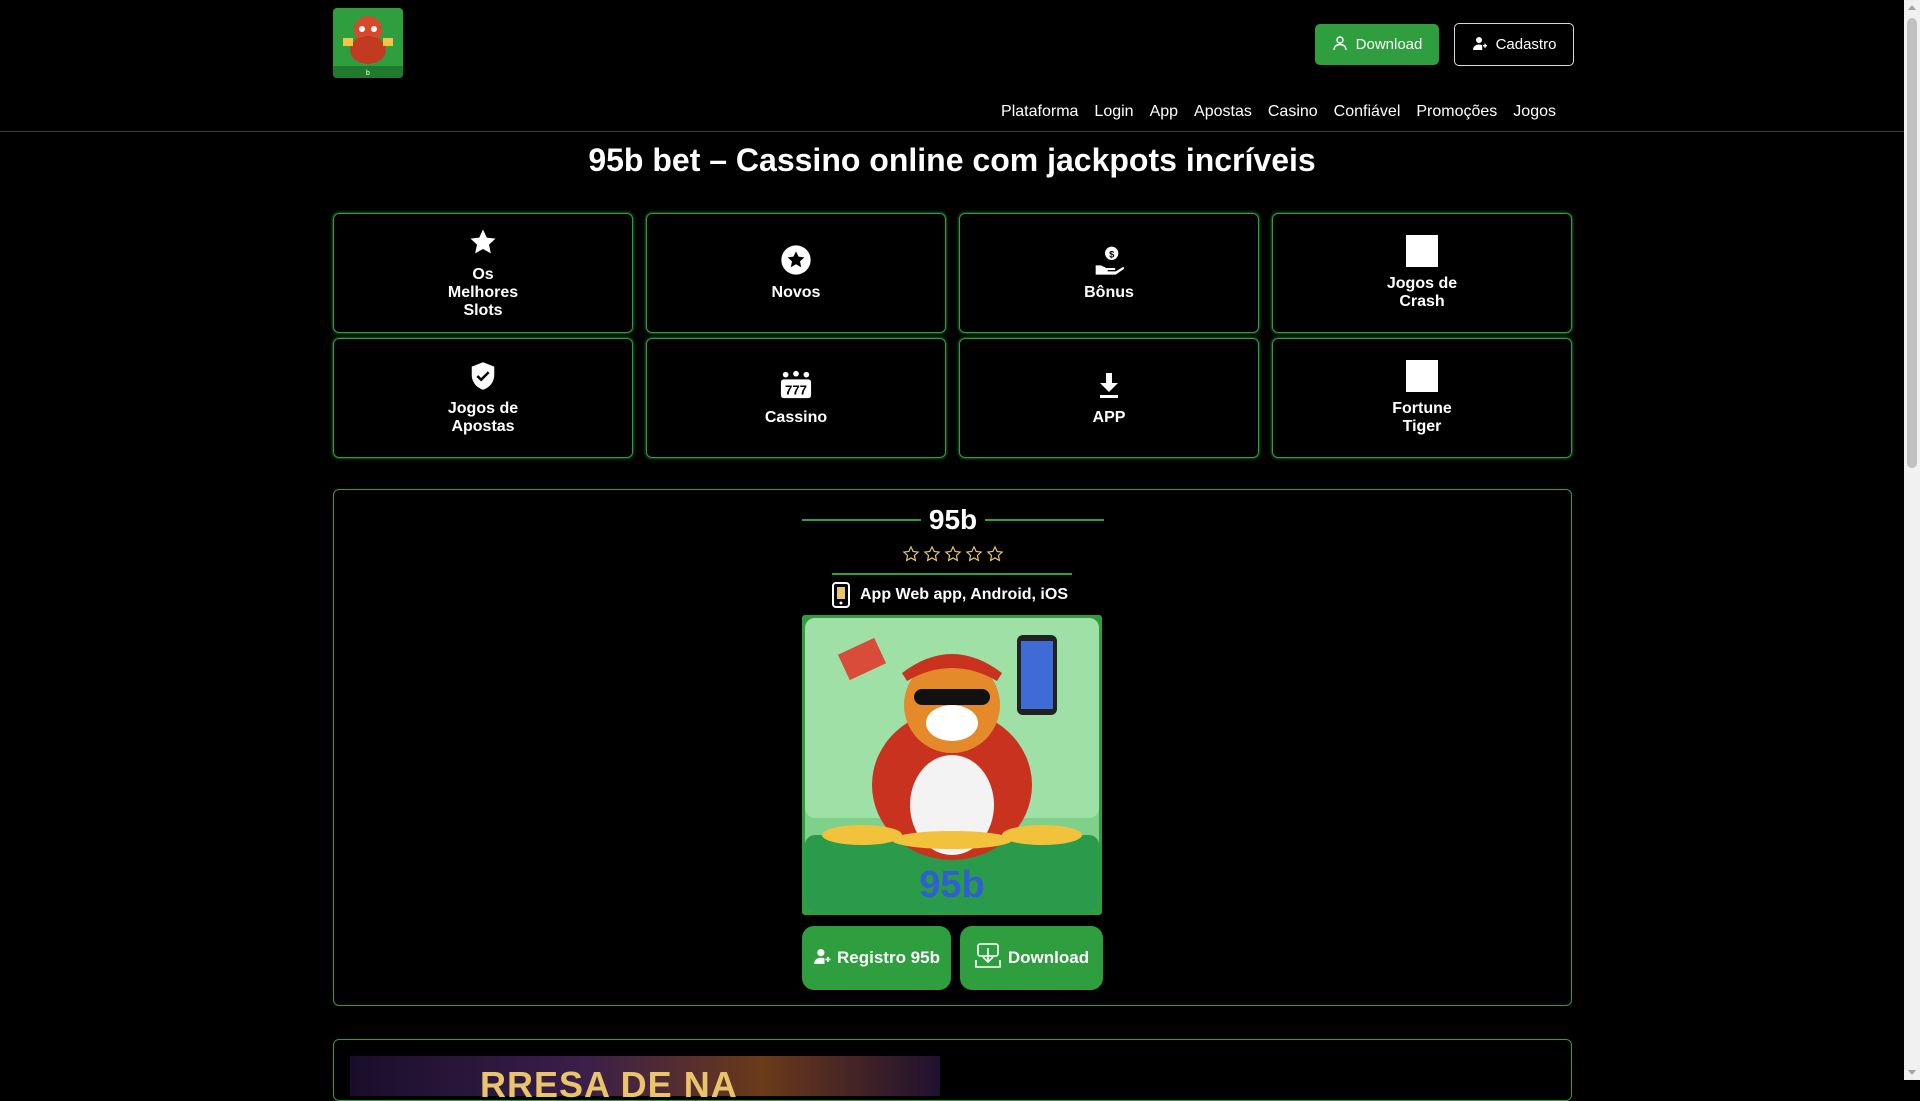 The image size is (1920, 1101). Describe the element at coordinates (1526, 44) in the screenshot. I see `header-cadastro-label: Cadastro` at that location.